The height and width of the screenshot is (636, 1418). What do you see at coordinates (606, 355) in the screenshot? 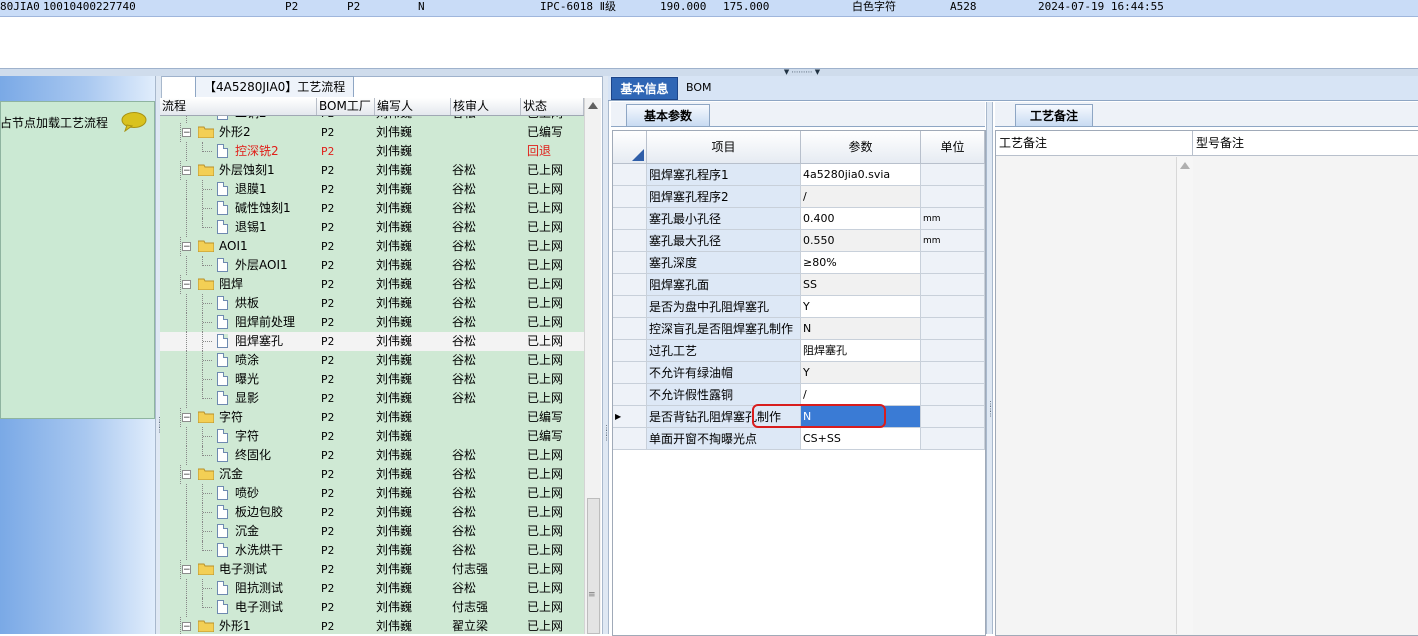
I see `middle-vertical-splitter: ⋮ ⋮ ⋮` at bounding box center [606, 355].